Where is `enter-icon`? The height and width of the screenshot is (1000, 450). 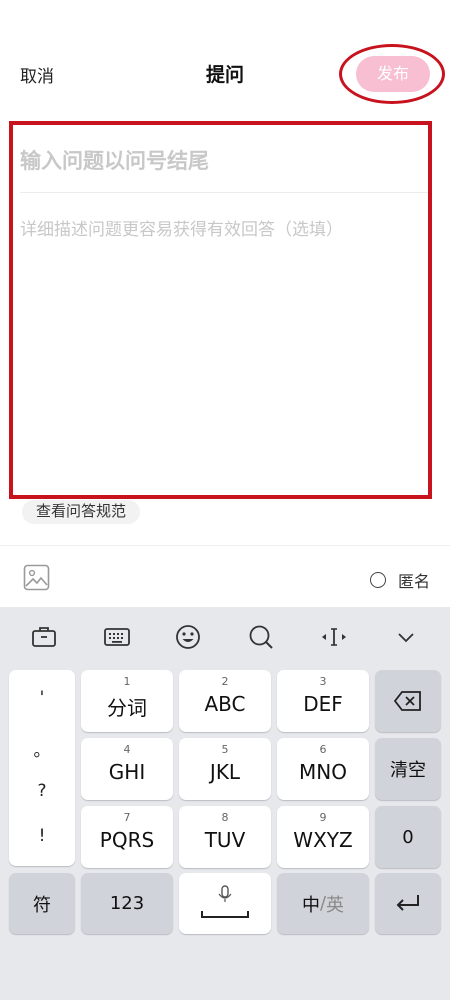
enter-icon is located at coordinates (407, 903).